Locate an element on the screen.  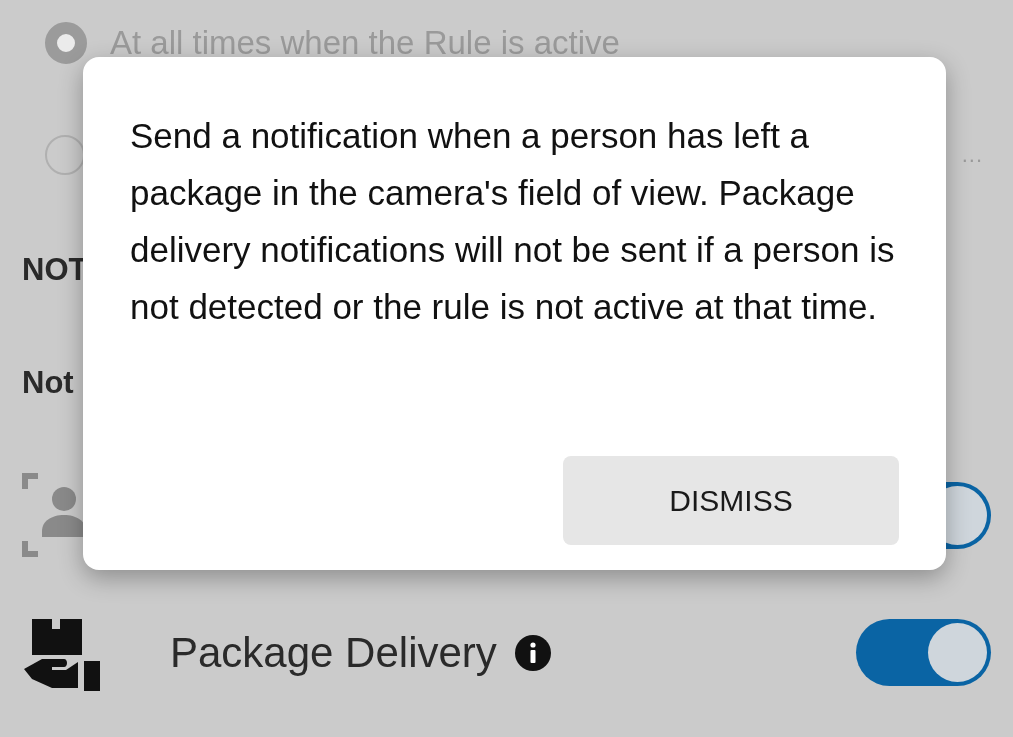
detection-label: Package Delivery is located at coordinates (333, 652).